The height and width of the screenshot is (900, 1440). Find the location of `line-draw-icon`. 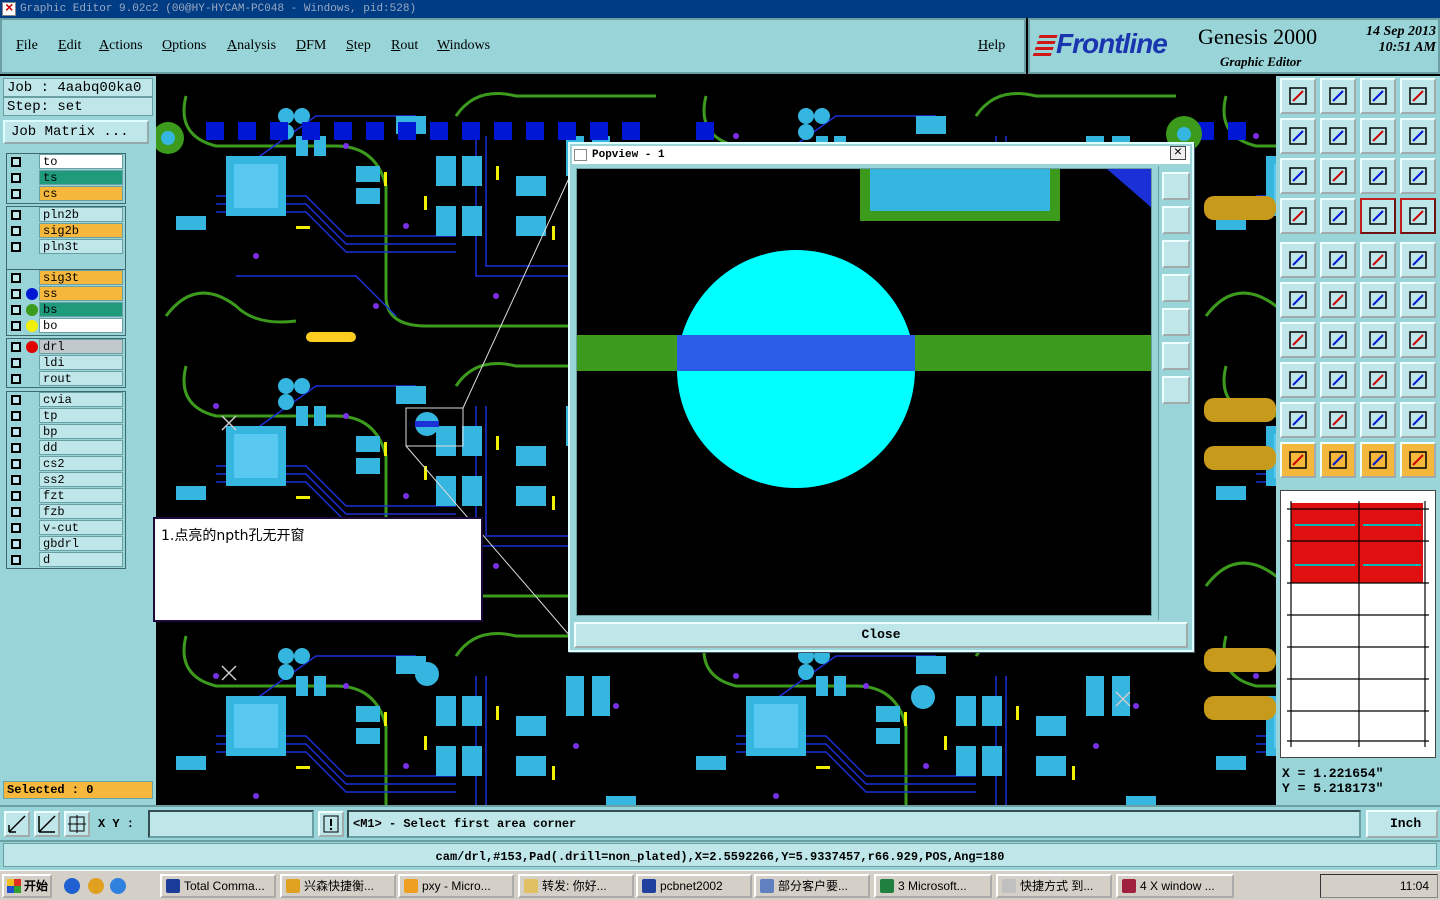

line-draw-icon is located at coordinates (1338, 340).